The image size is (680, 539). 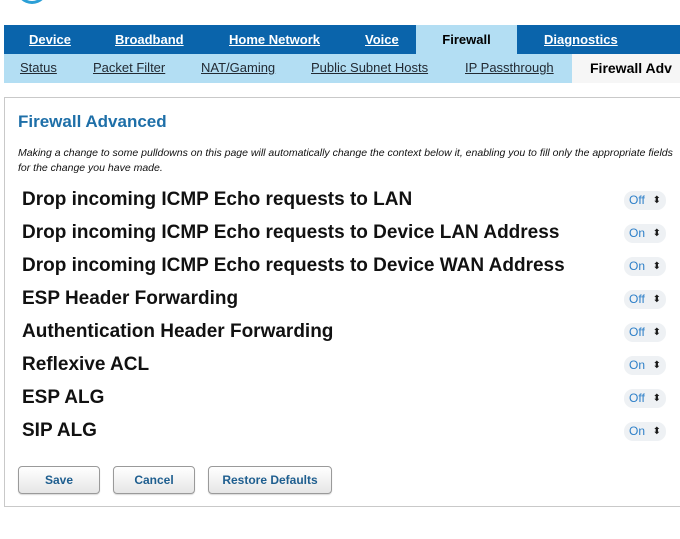 What do you see at coordinates (38, 68) in the screenshot?
I see `subtab-status: Status` at bounding box center [38, 68].